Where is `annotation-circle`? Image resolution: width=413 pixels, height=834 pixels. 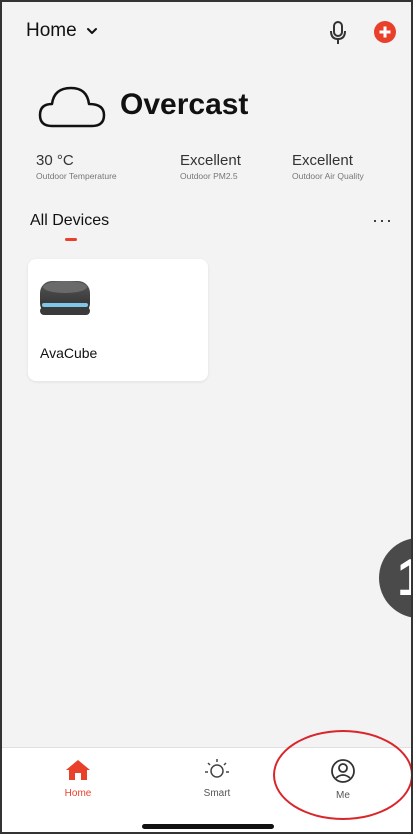 annotation-circle is located at coordinates (342, 775).